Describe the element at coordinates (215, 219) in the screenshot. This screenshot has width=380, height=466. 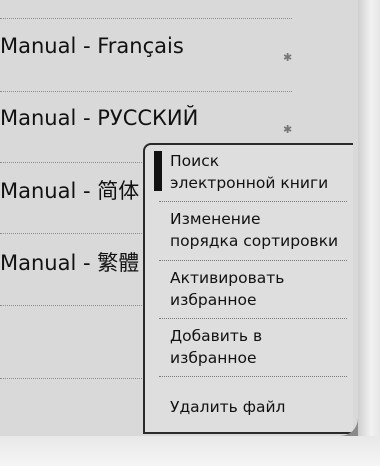
I see `menu-item-line: Изменение` at that location.